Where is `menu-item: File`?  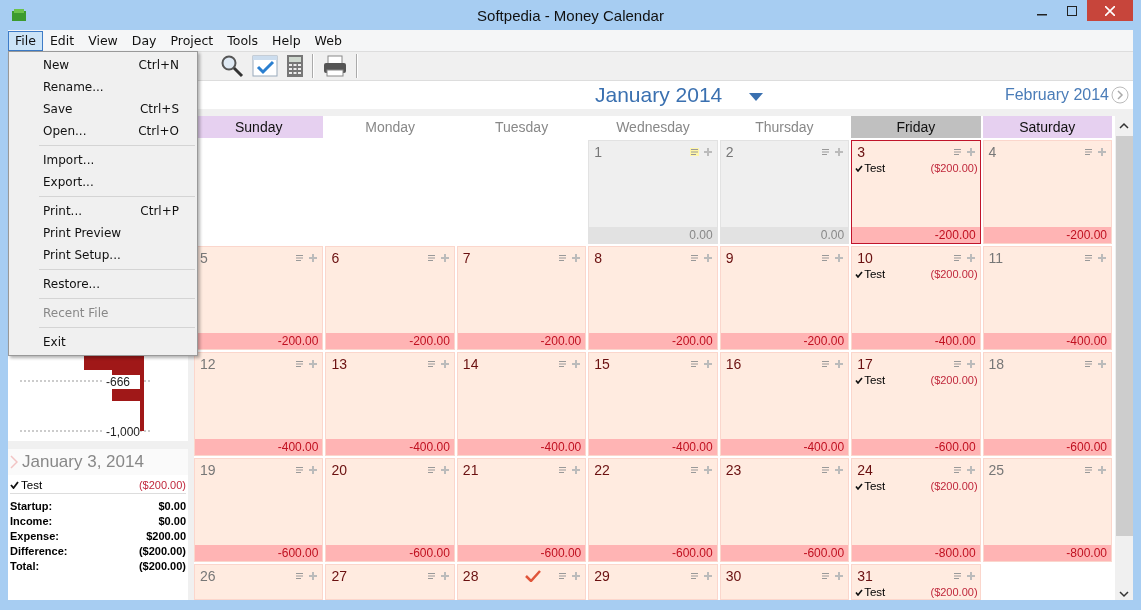 menu-item: File is located at coordinates (25, 40).